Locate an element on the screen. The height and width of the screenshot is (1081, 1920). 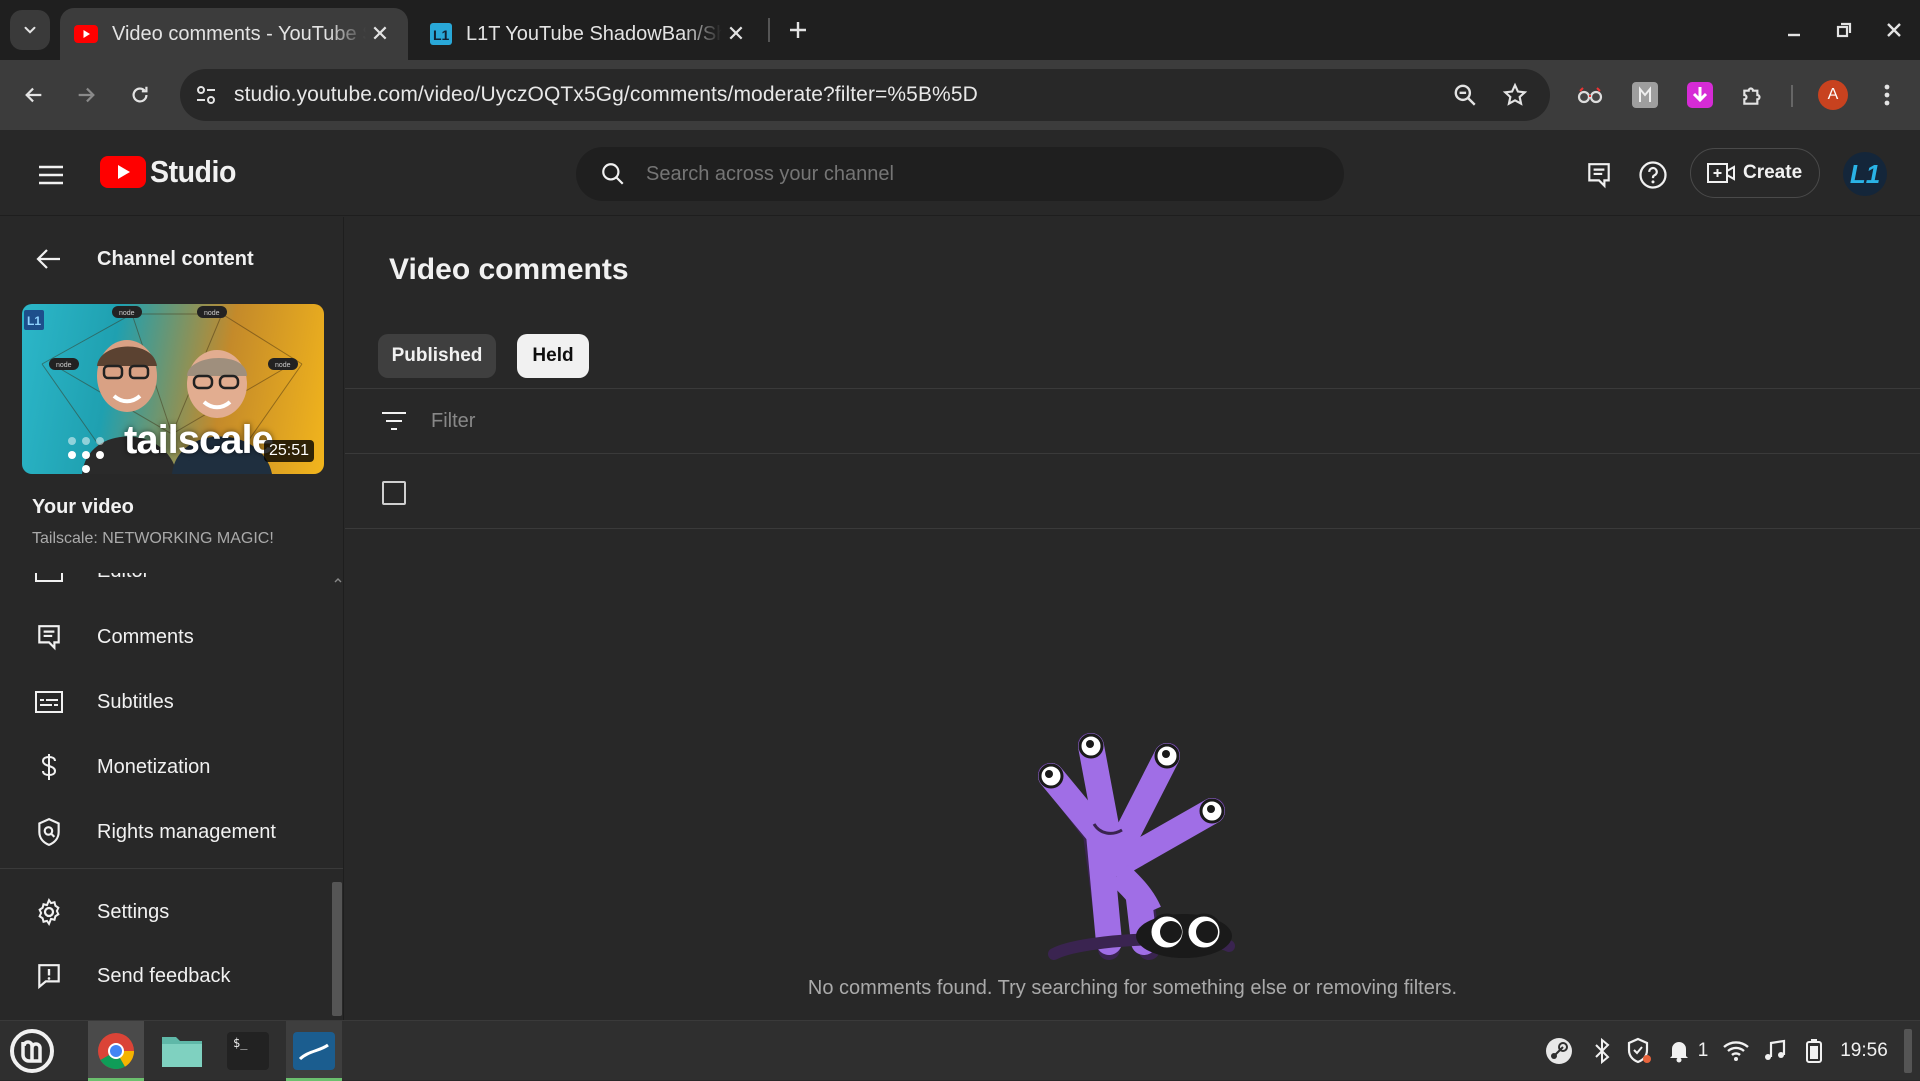
chevron-down-icon is located at coordinates (30, 30).